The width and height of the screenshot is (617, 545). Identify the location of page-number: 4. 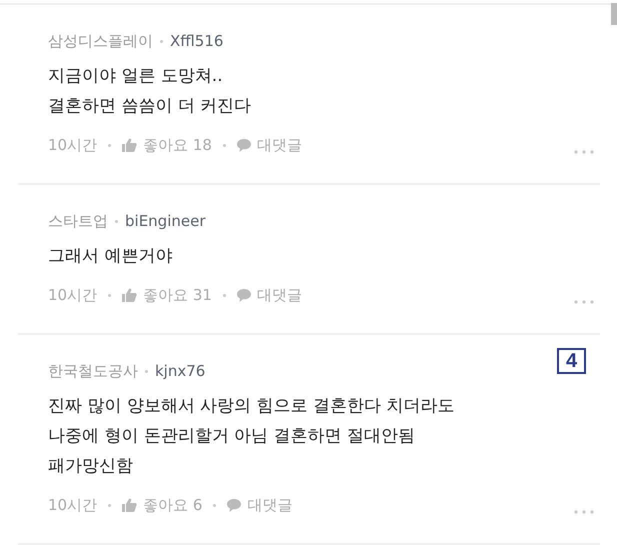
(571, 361).